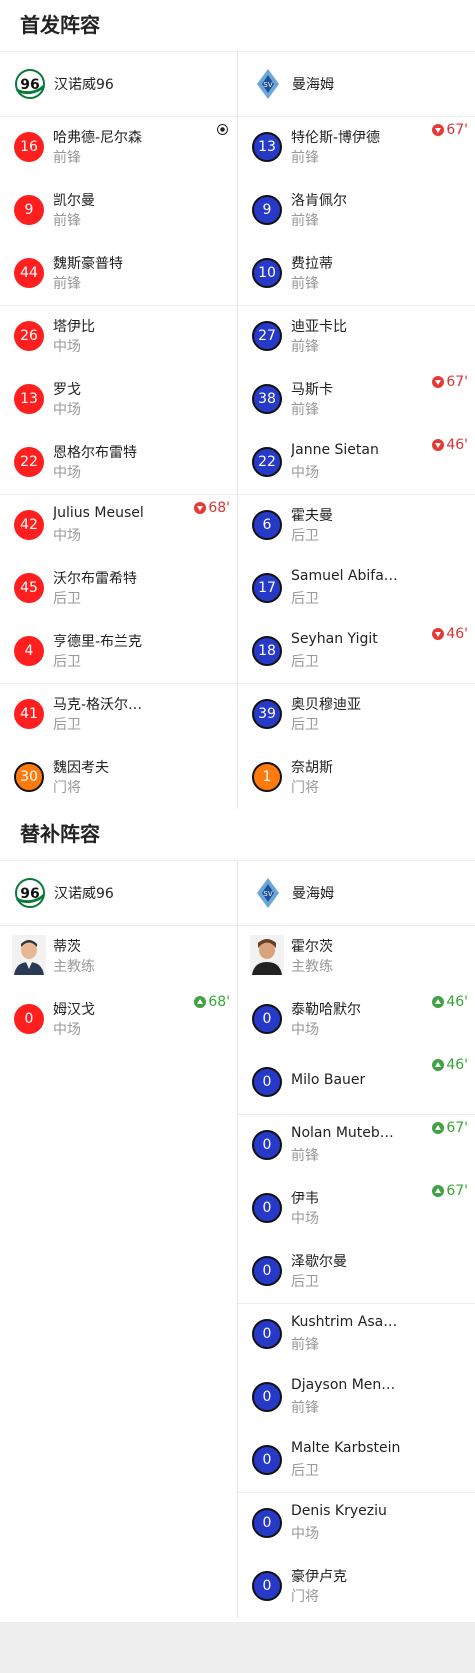 The height and width of the screenshot is (1673, 475). What do you see at coordinates (334, 639) in the screenshot?
I see `player-name: Seyhan Yigit` at bounding box center [334, 639].